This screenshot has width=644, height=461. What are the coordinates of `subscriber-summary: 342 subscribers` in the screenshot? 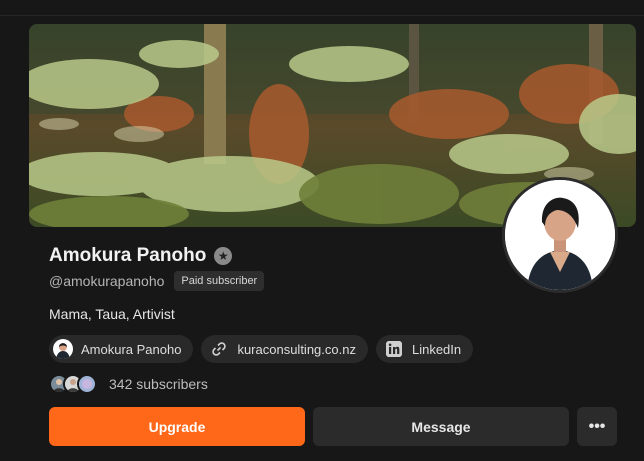 It's located at (128, 384).